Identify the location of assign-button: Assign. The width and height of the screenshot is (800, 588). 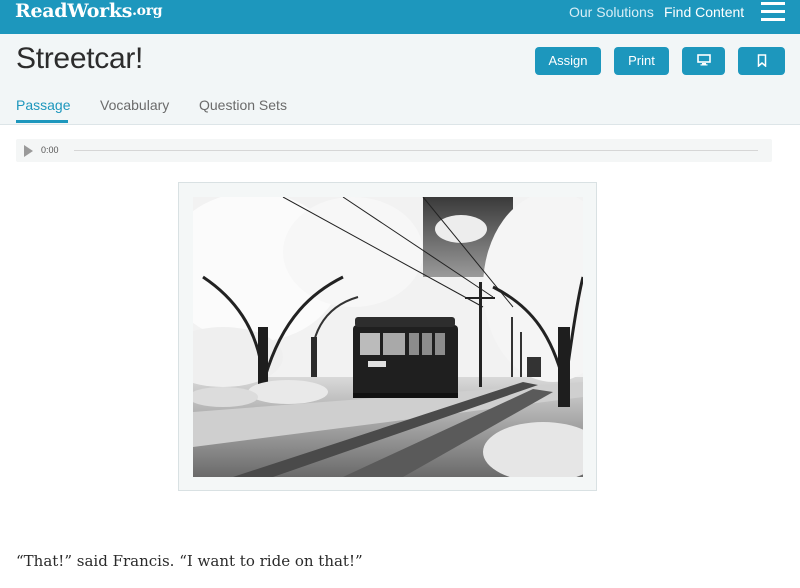
(568, 61).